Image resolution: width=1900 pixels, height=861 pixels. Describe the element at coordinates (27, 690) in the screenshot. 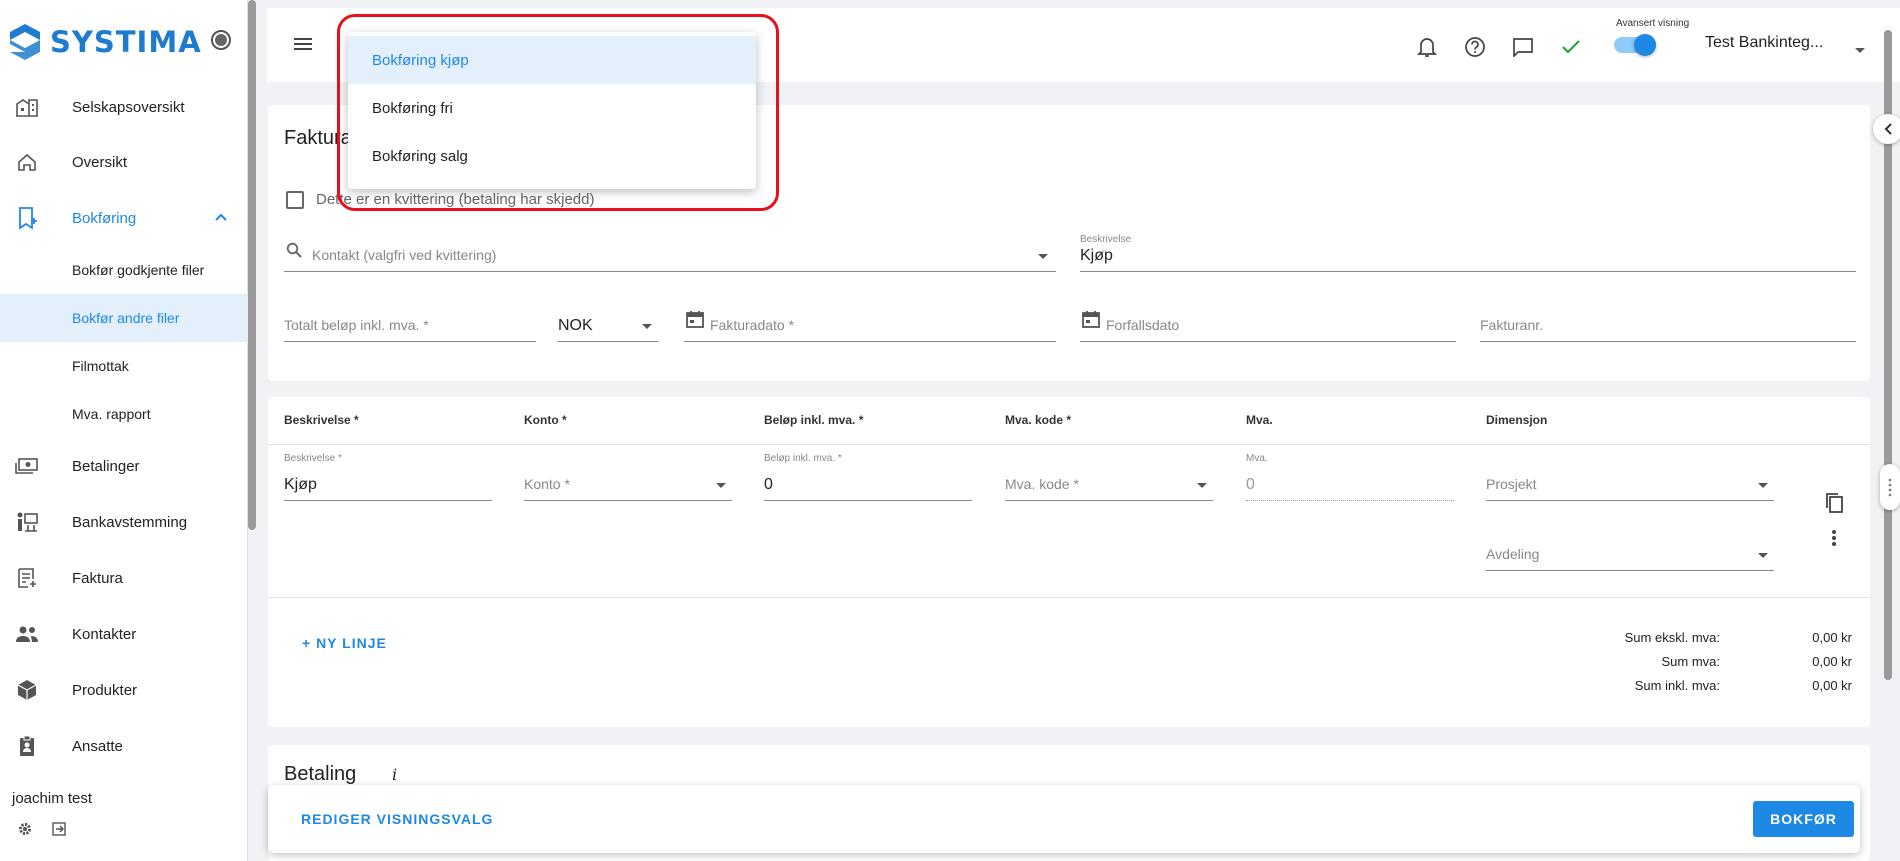

I see `products-icon` at that location.